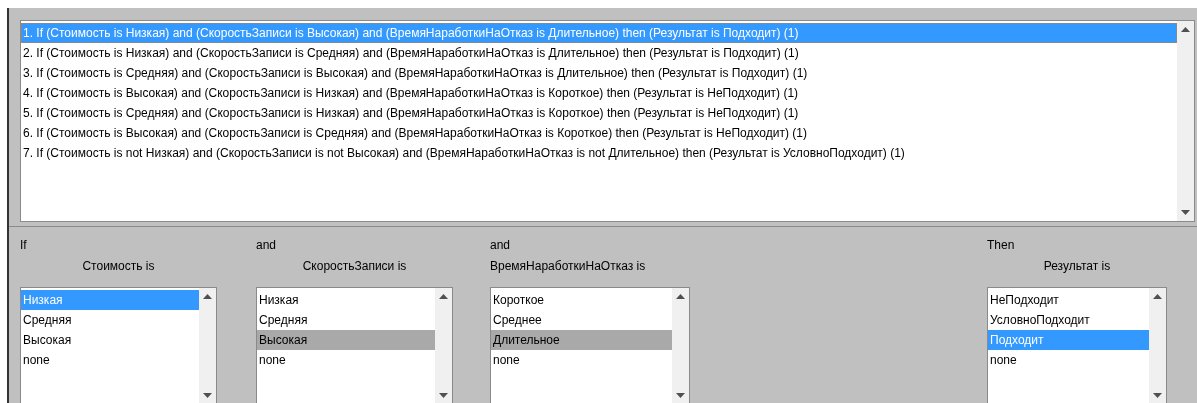 The height and width of the screenshot is (403, 1197). Describe the element at coordinates (1068, 320) in the screenshot. I see `term-item: УсловноПодходит` at that location.